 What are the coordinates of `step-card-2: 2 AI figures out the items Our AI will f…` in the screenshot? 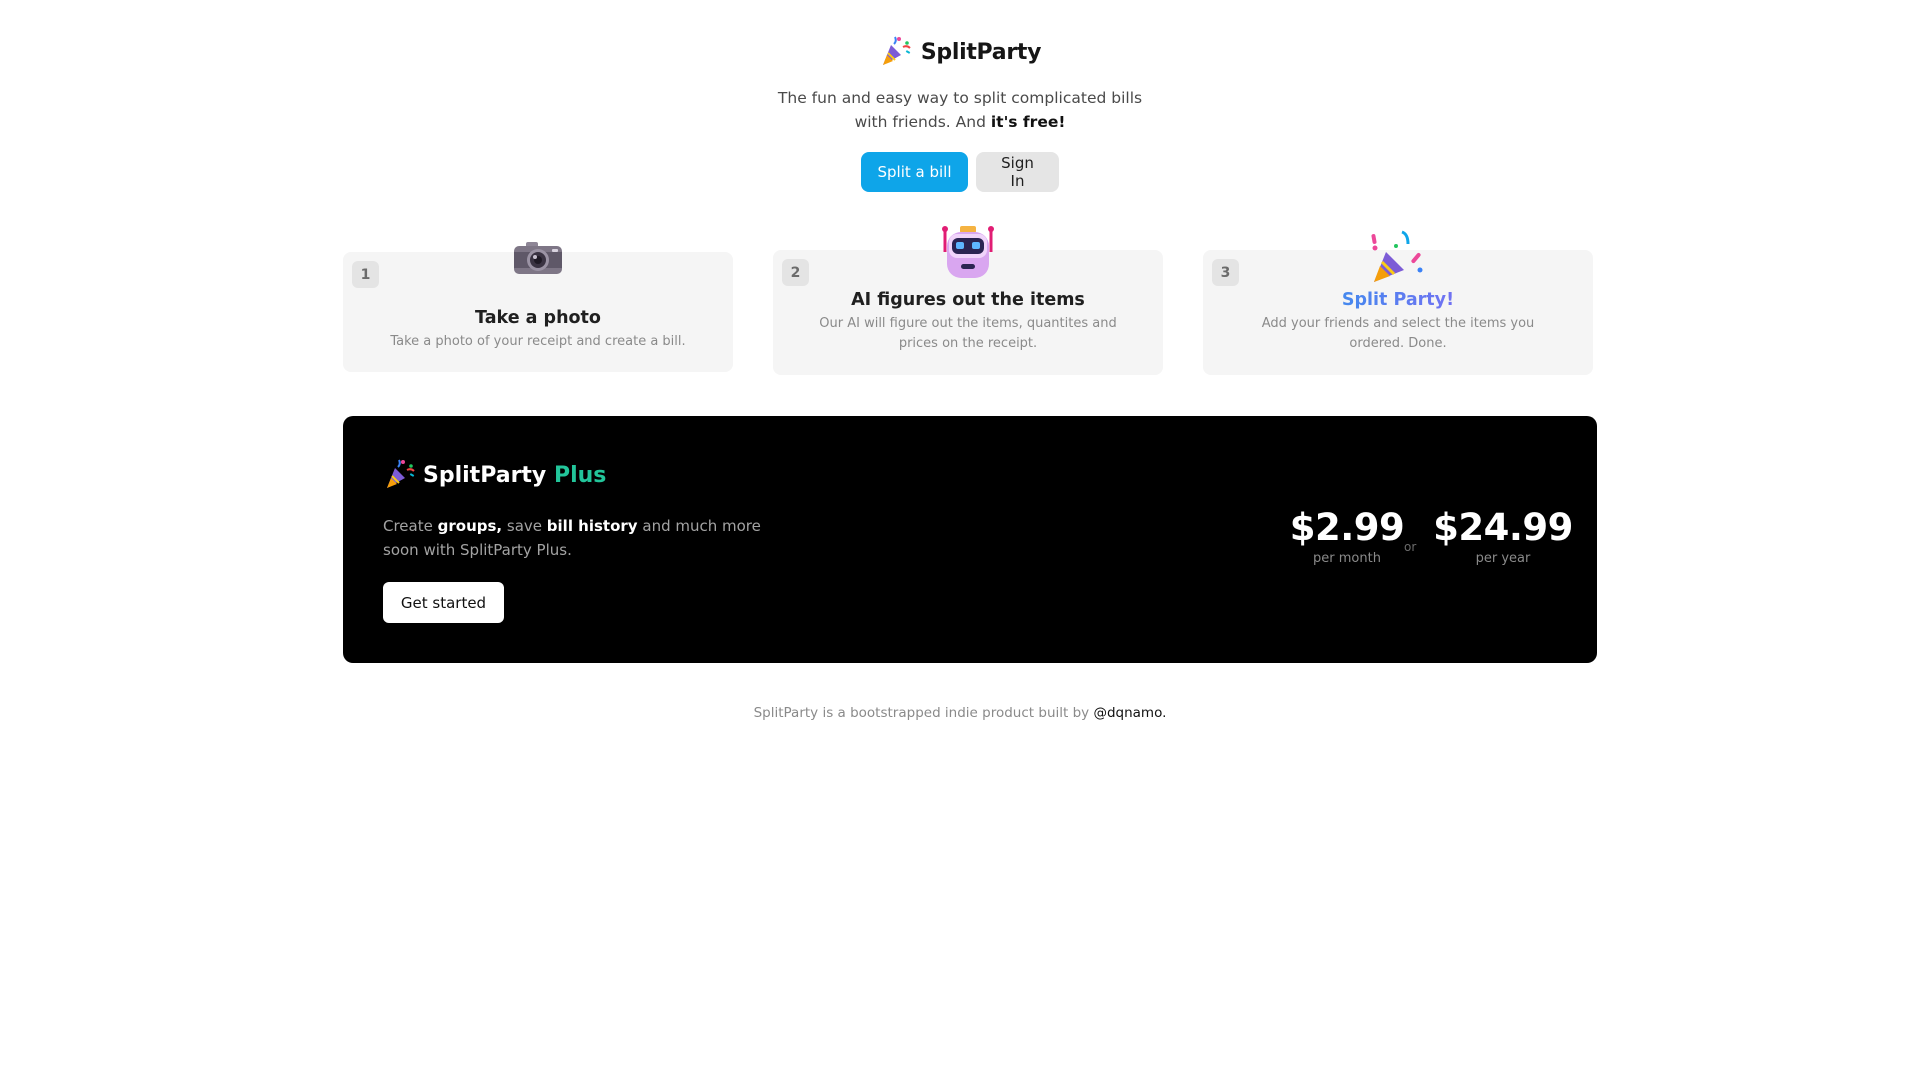 It's located at (968, 300).